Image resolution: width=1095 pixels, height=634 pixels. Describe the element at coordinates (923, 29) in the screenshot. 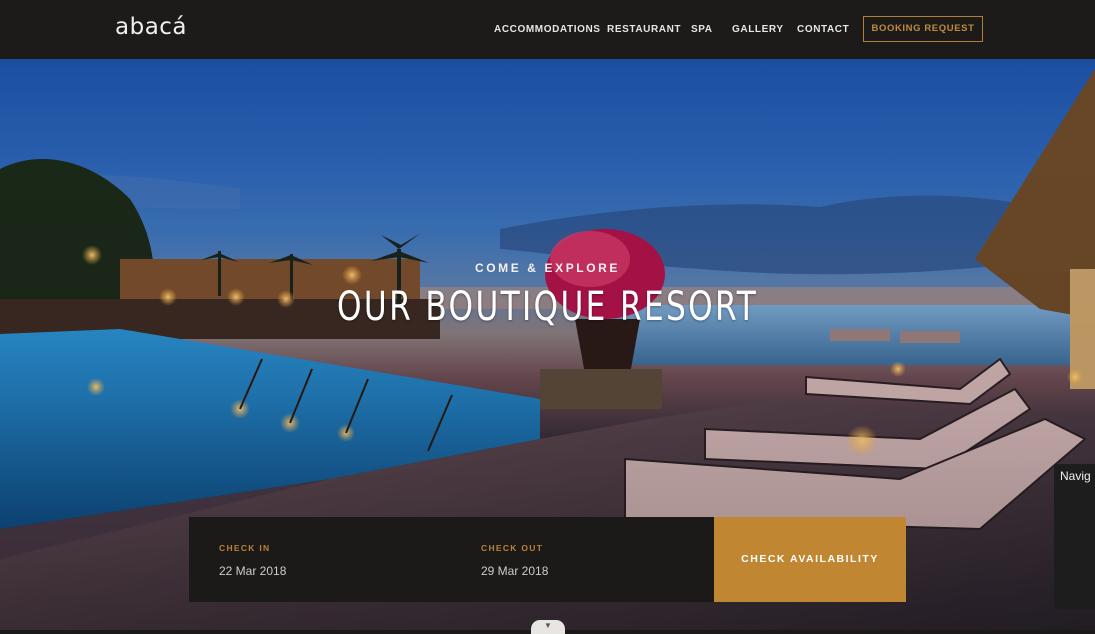

I see `booking-request-button: BOOKING REQUEST` at that location.